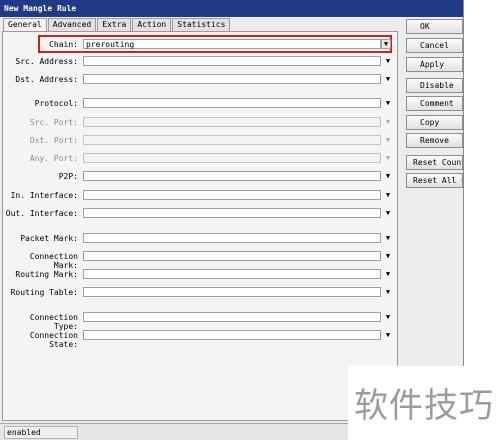  Describe the element at coordinates (434, 140) in the screenshot. I see `remove-button: Remove` at that location.